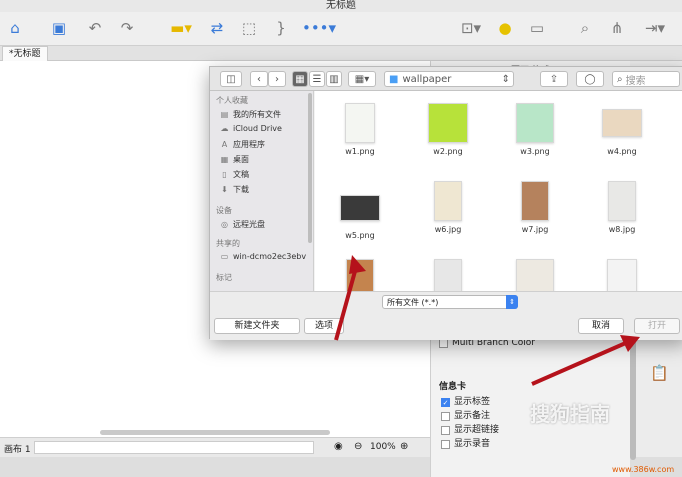  Describe the element at coordinates (505, 79) in the screenshot. I see `chevron-down-icon: ⇕` at that location.